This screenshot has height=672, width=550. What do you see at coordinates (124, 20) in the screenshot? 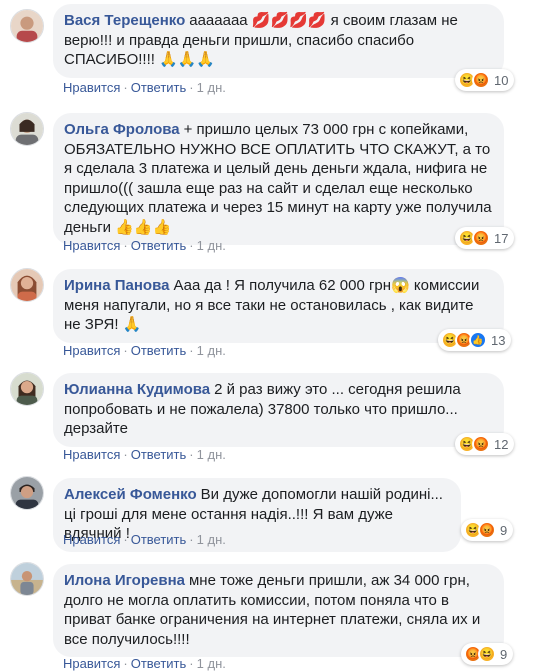
I see `comment-author: Вася Терещенко` at bounding box center [124, 20].